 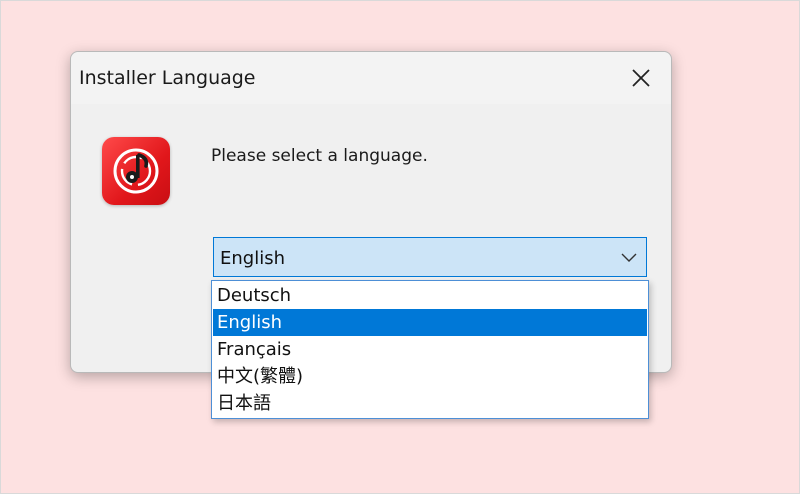 I want to click on chevron-down-icon, so click(x=629, y=257).